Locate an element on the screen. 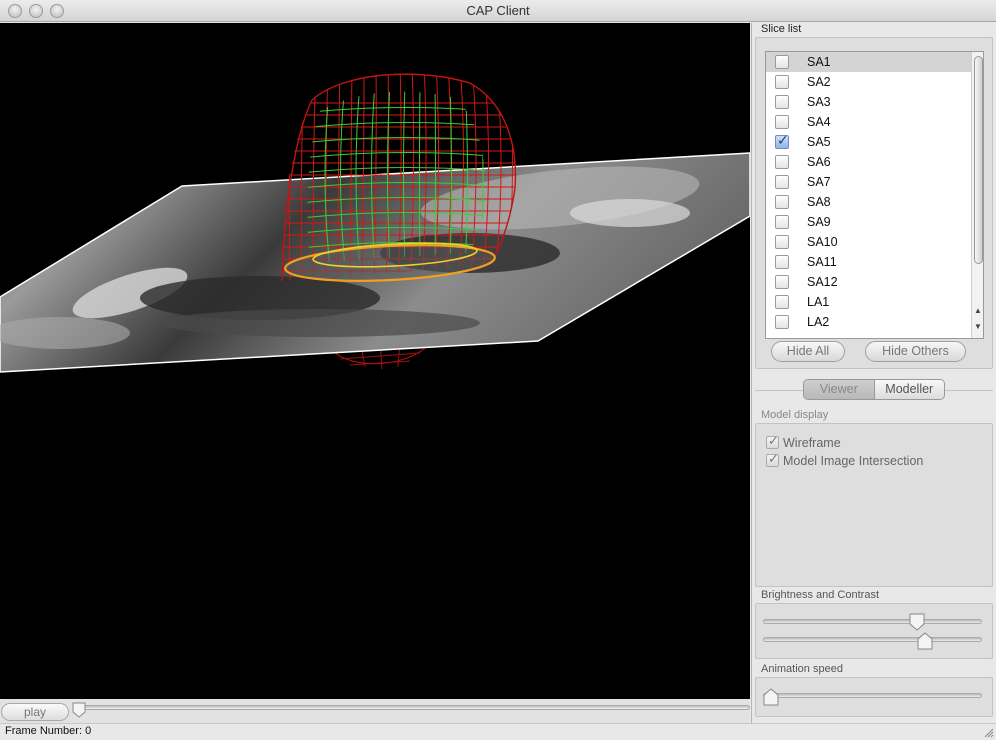 This screenshot has width=996, height=740. slice-label: SA12 is located at coordinates (822, 282).